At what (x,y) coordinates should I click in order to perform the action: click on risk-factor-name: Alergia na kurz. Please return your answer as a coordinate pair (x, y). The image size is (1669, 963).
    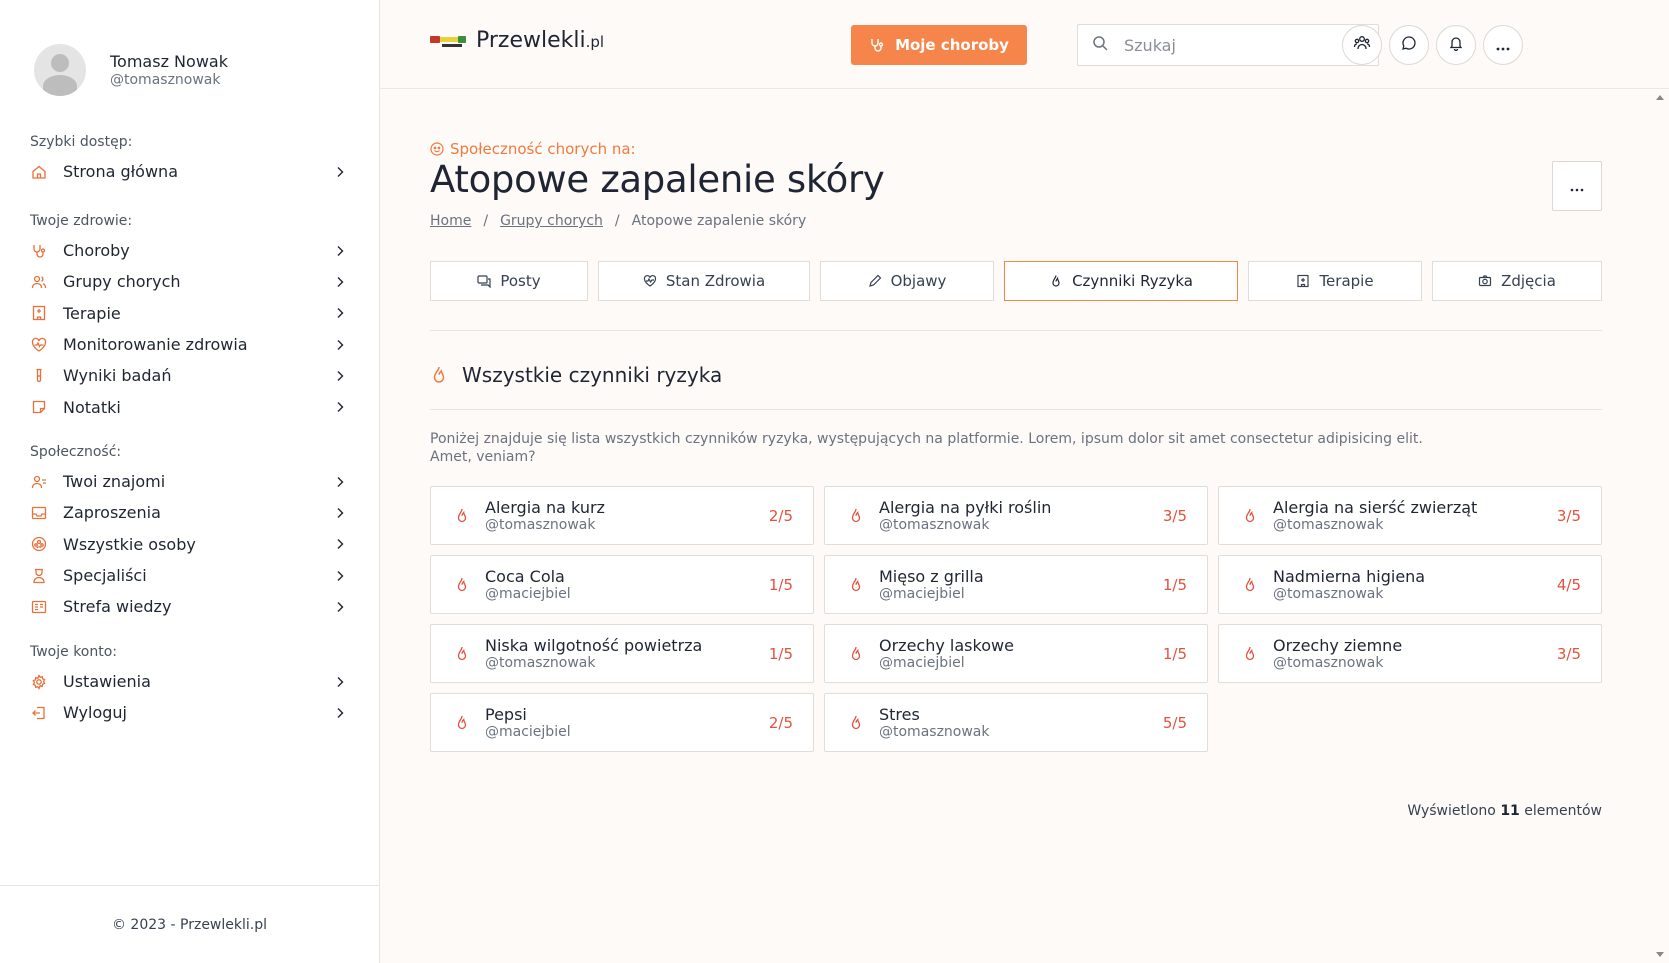
    Looking at the image, I should click on (545, 507).